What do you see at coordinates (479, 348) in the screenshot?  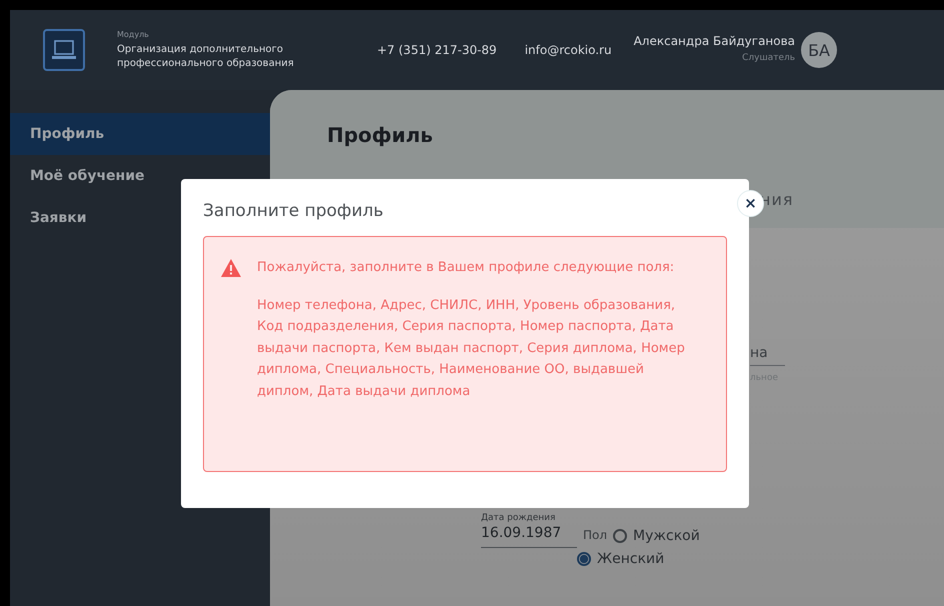 I see `missing-fields-list: Номер телефона, Адрес, СНИЛС, ИНН, Уровень образования, Код подразделения, Серия паспорта, Номер паспорта, Дата выдачи паспорта, Кем выдан паспорт, Серия диплома, Номер диплома, Специальность, Наименование ОО, выдавшей диплом, Дата выдачи диплома` at bounding box center [479, 348].